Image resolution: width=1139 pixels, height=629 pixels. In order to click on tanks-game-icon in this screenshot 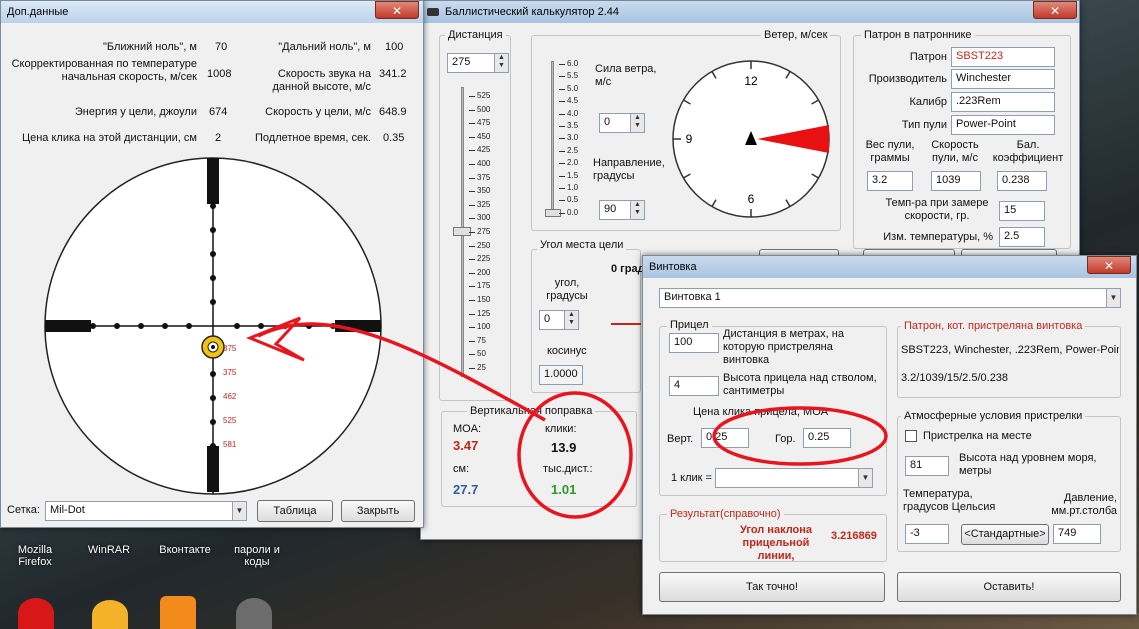, I will do `click(254, 613)`.